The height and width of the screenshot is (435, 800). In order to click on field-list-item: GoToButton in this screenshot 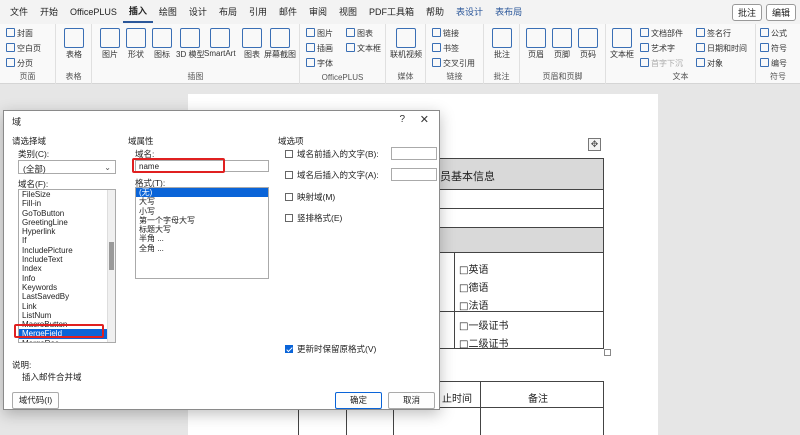, I will do `click(67, 213)`.